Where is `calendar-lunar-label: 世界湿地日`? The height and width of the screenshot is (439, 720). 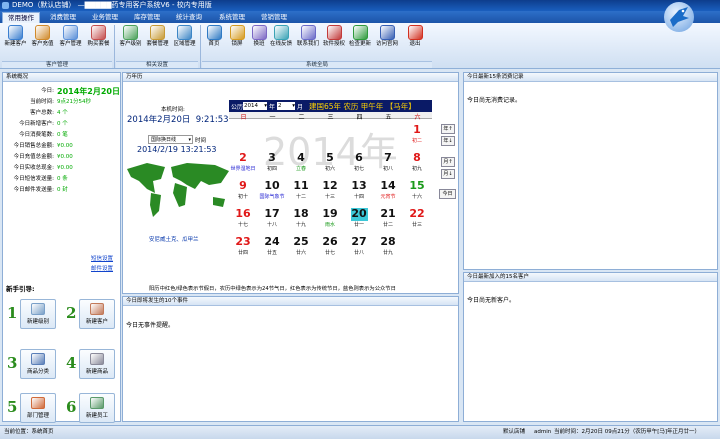
calendar-lunar-label: 世界湿地日 is located at coordinates (243, 169).